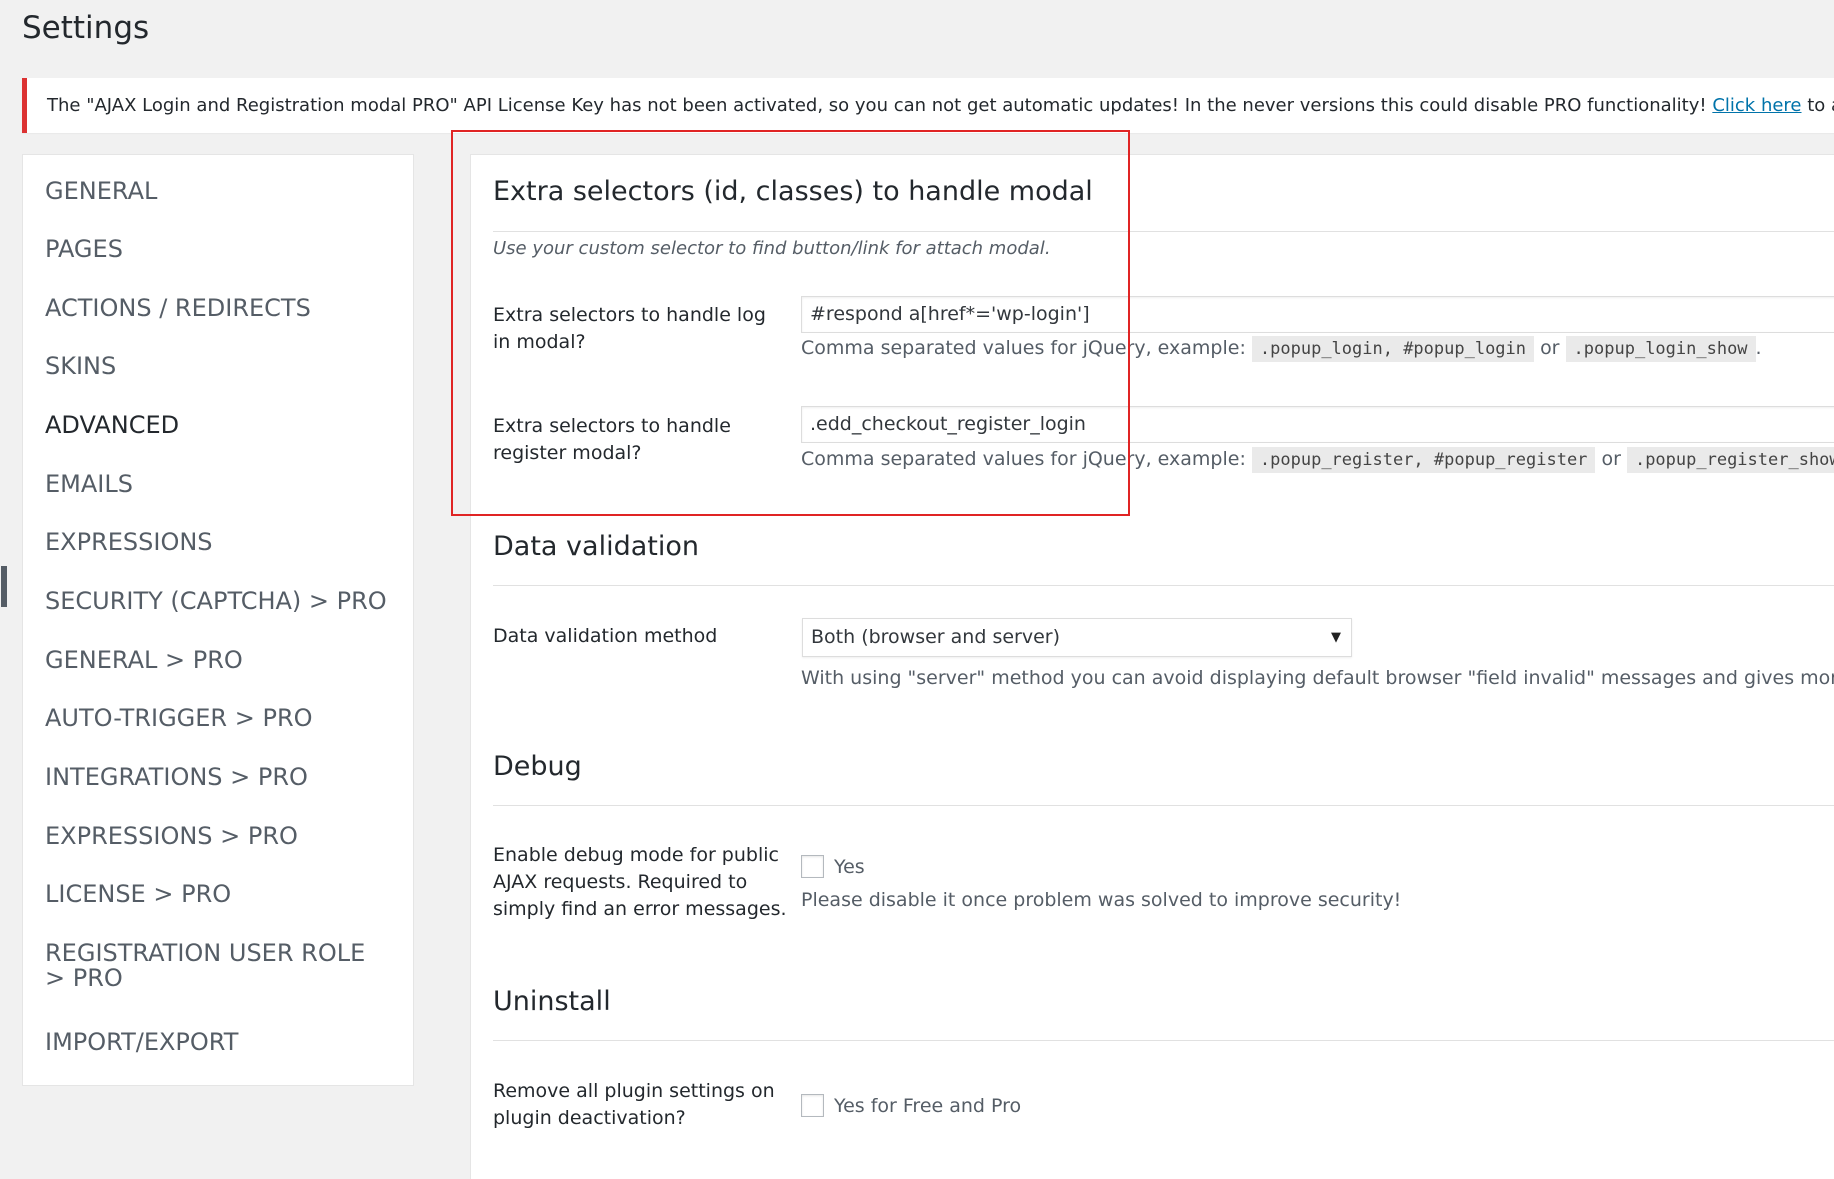 The image size is (1834, 1179). Describe the element at coordinates (218, 191) in the screenshot. I see `sidebar-item-general: GENERAL` at that location.